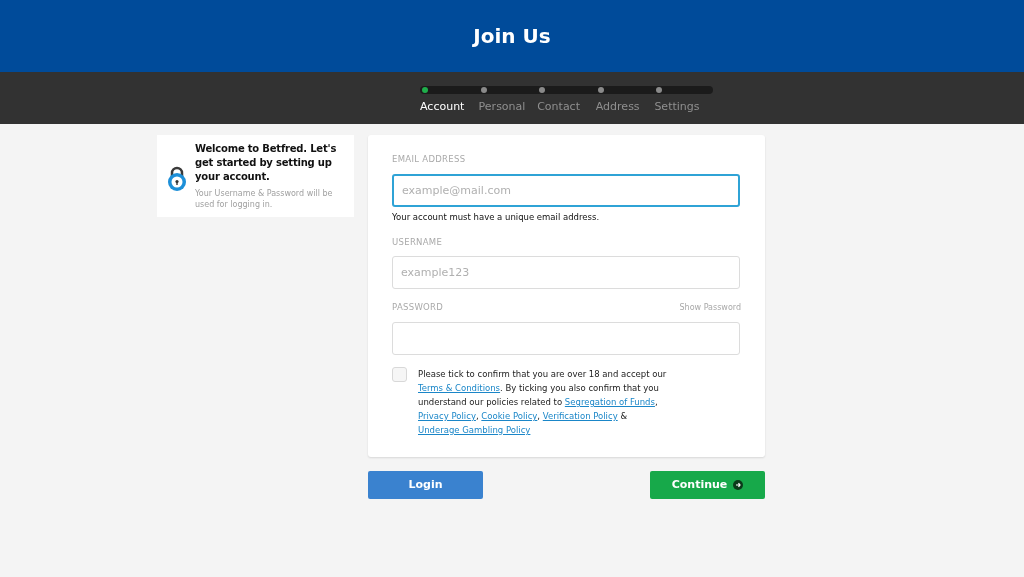  Describe the element at coordinates (512, 36) in the screenshot. I see `page-title: Join Us` at that location.